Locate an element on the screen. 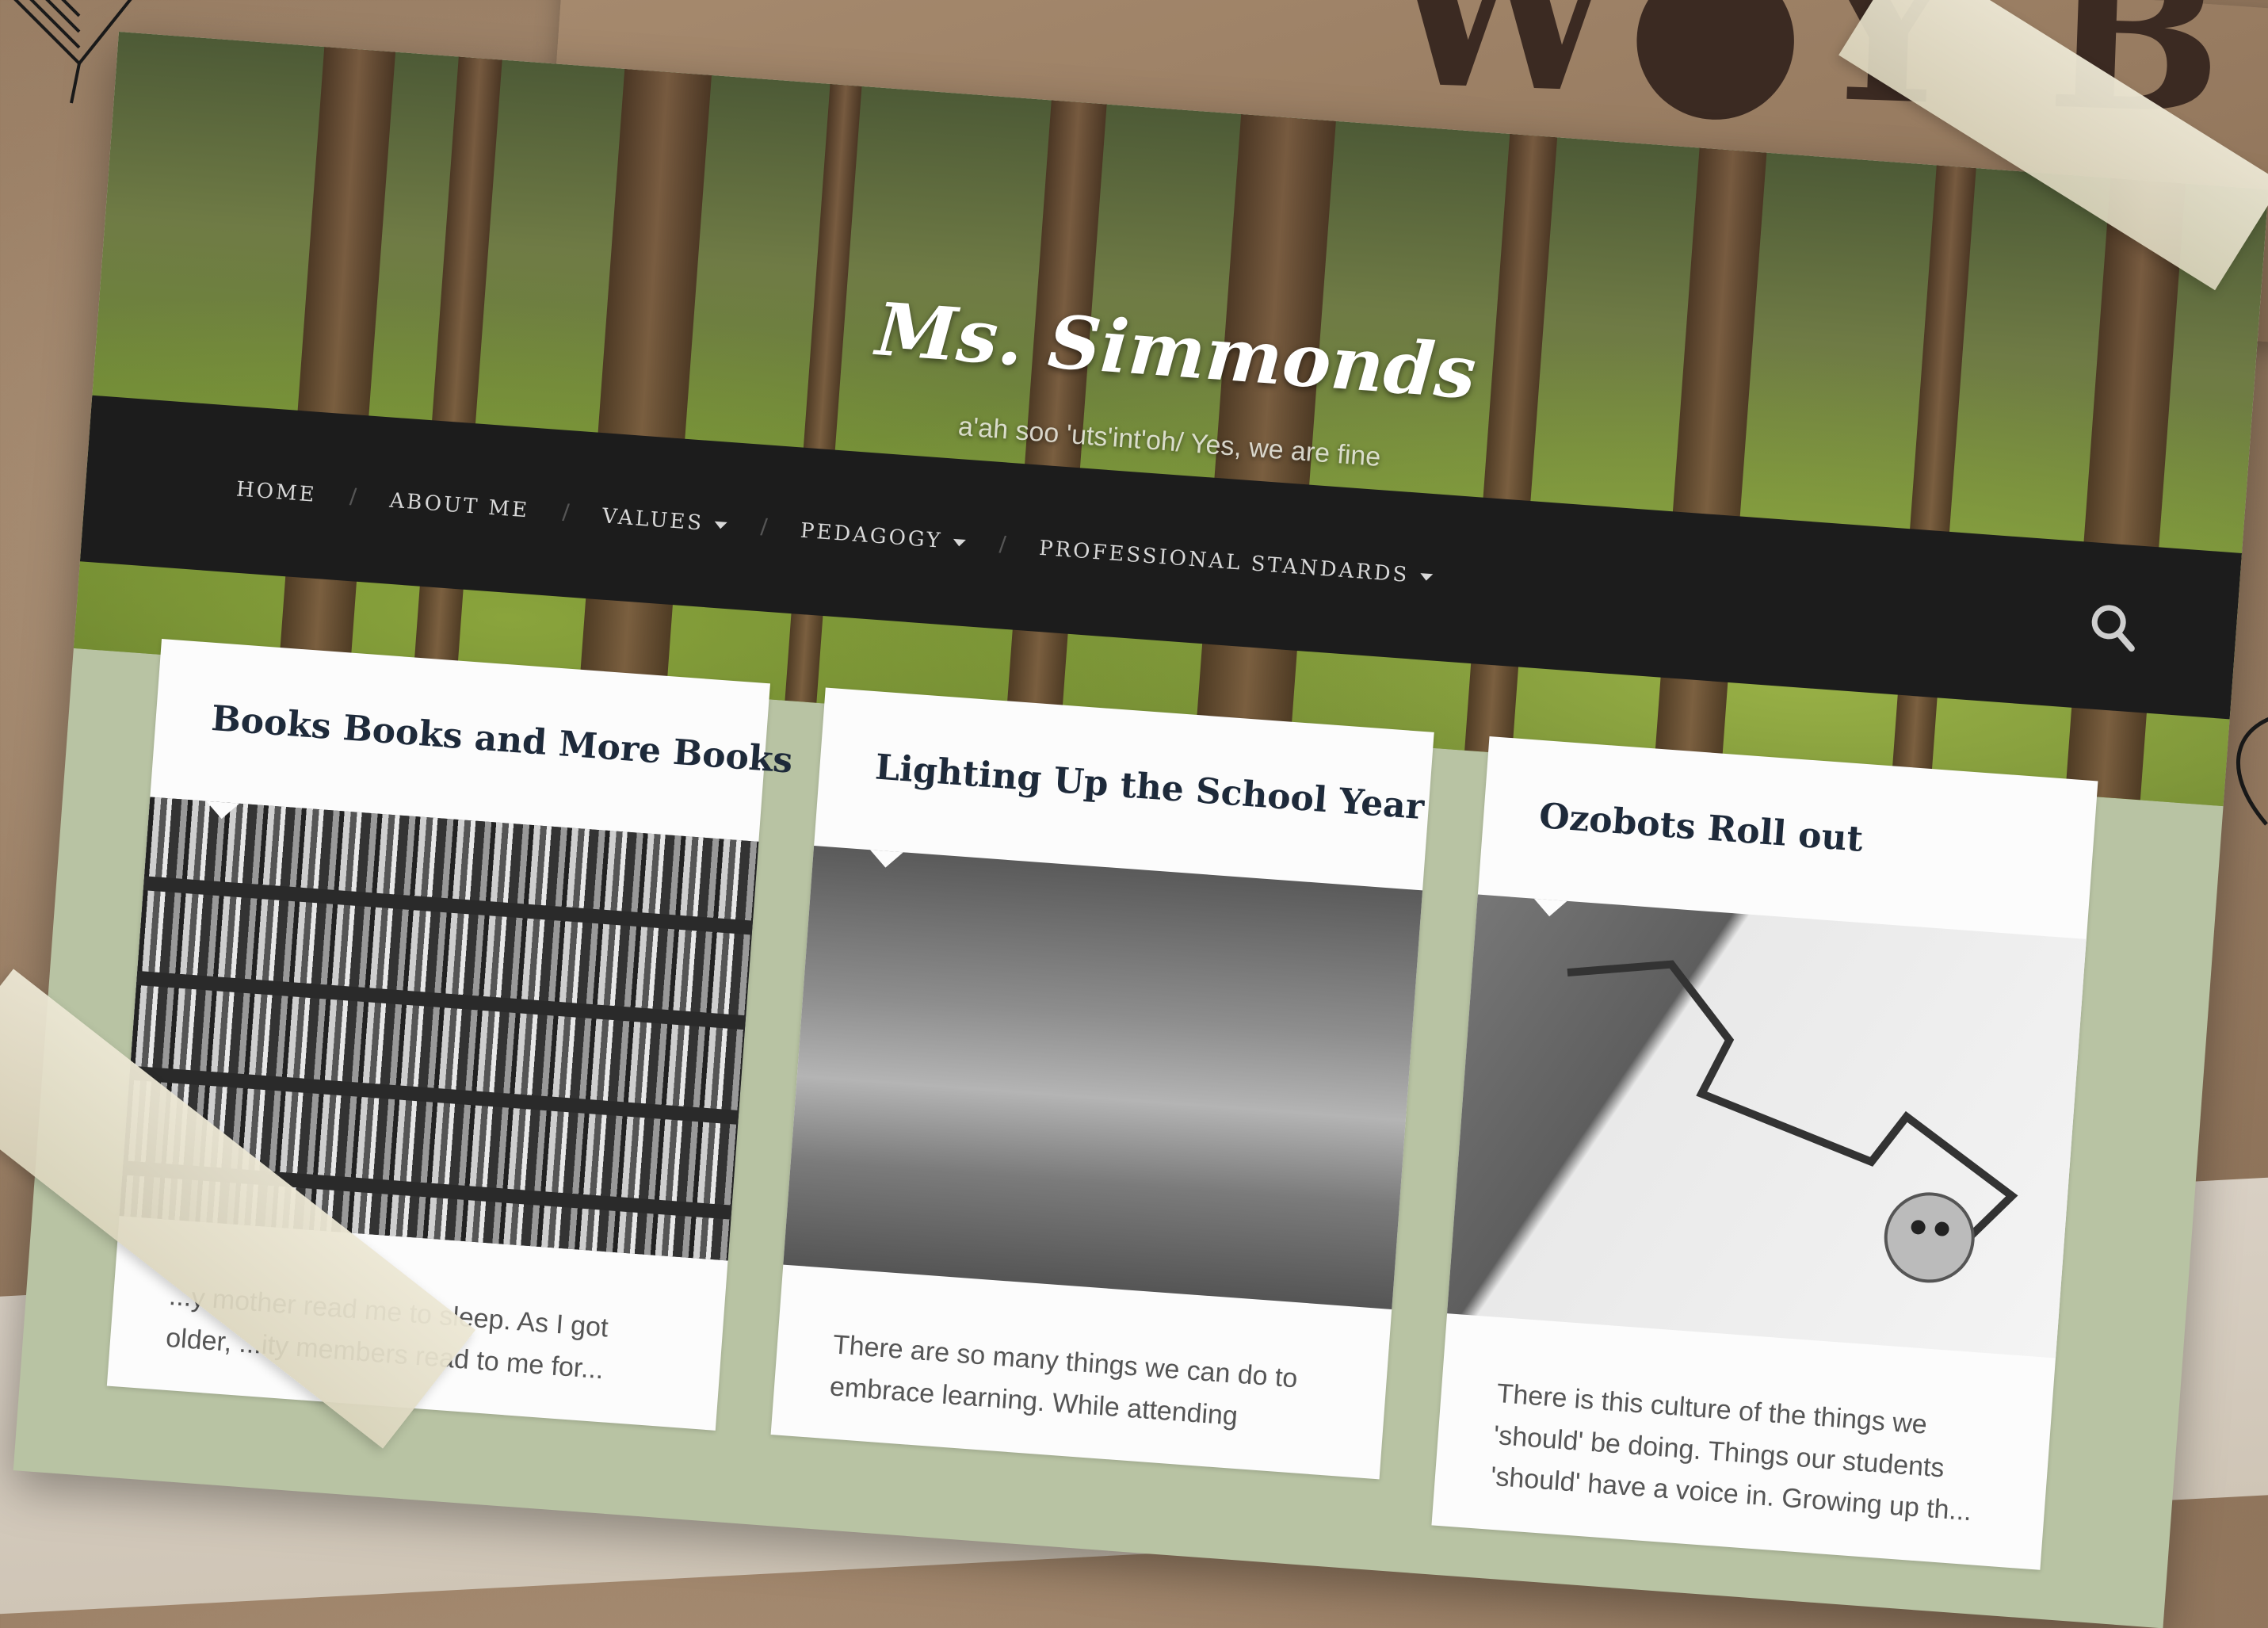  nav-item-label: PROFESSIONAL STANDARDS is located at coordinates (1224, 562).